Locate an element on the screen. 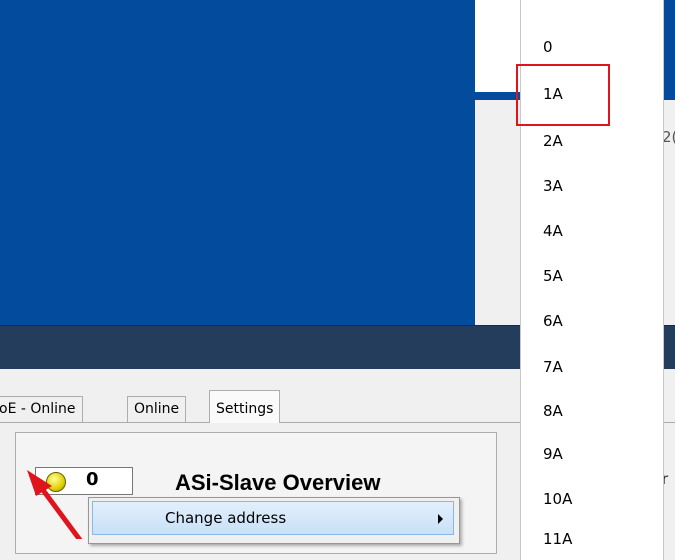 The height and width of the screenshot is (560, 675). annotation-arrow-icon is located at coordinates (55, 504).